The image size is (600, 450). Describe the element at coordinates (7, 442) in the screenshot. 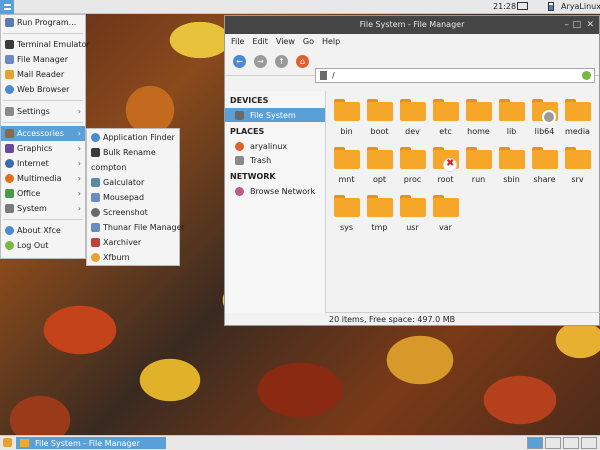

I see `app-icon` at that location.